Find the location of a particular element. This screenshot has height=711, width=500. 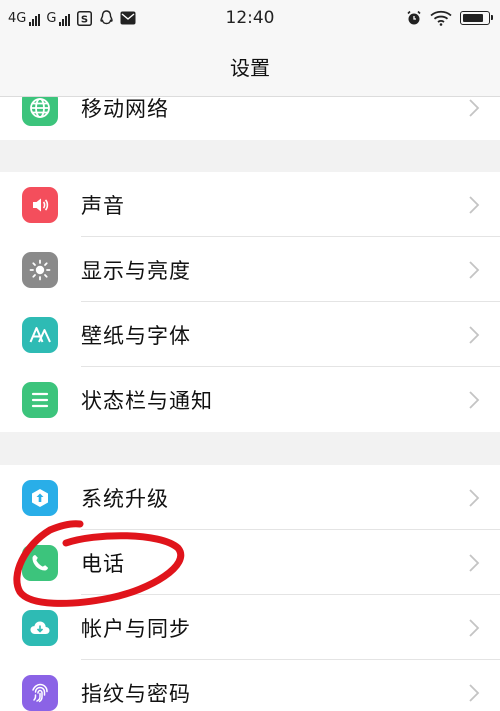

page-title: 设置 is located at coordinates (250, 66).